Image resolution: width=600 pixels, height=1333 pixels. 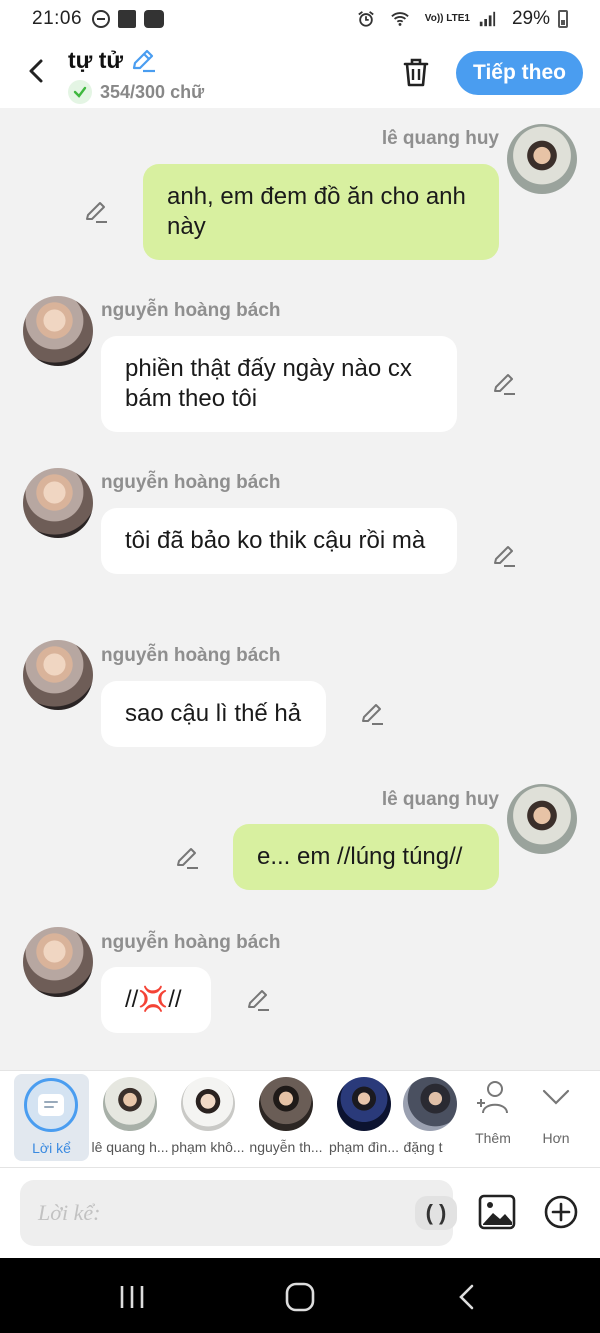 What do you see at coordinates (556, 1097) in the screenshot?
I see `chevron-down-icon` at bounding box center [556, 1097].